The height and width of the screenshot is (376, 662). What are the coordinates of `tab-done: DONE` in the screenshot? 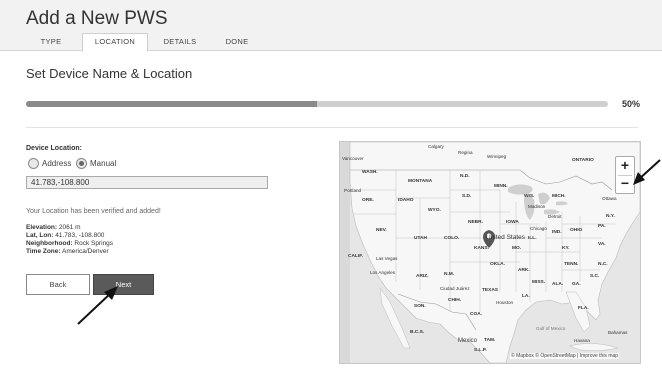 It's located at (237, 42).